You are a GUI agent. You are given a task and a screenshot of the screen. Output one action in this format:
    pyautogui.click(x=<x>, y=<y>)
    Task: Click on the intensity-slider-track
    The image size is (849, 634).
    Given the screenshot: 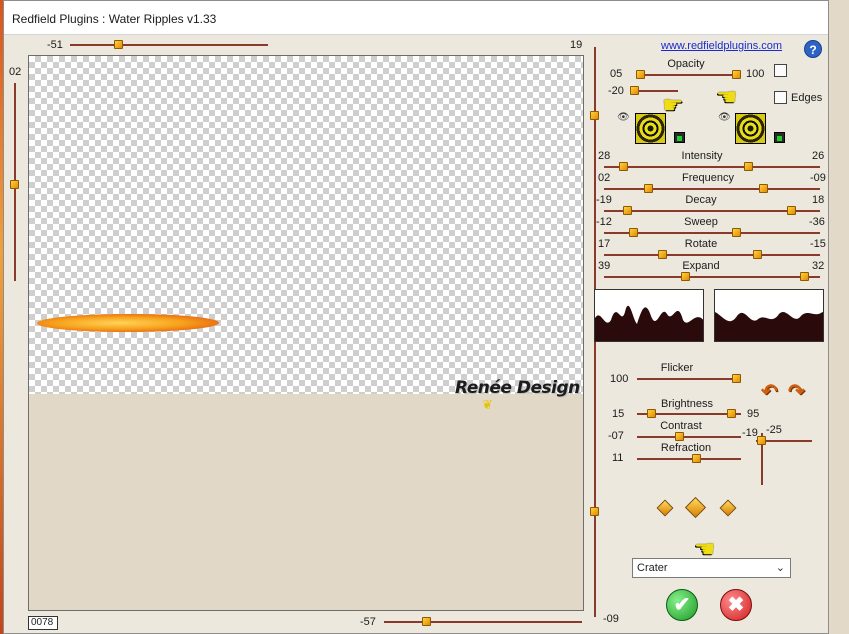 What is the action you would take?
    pyautogui.click(x=712, y=167)
    